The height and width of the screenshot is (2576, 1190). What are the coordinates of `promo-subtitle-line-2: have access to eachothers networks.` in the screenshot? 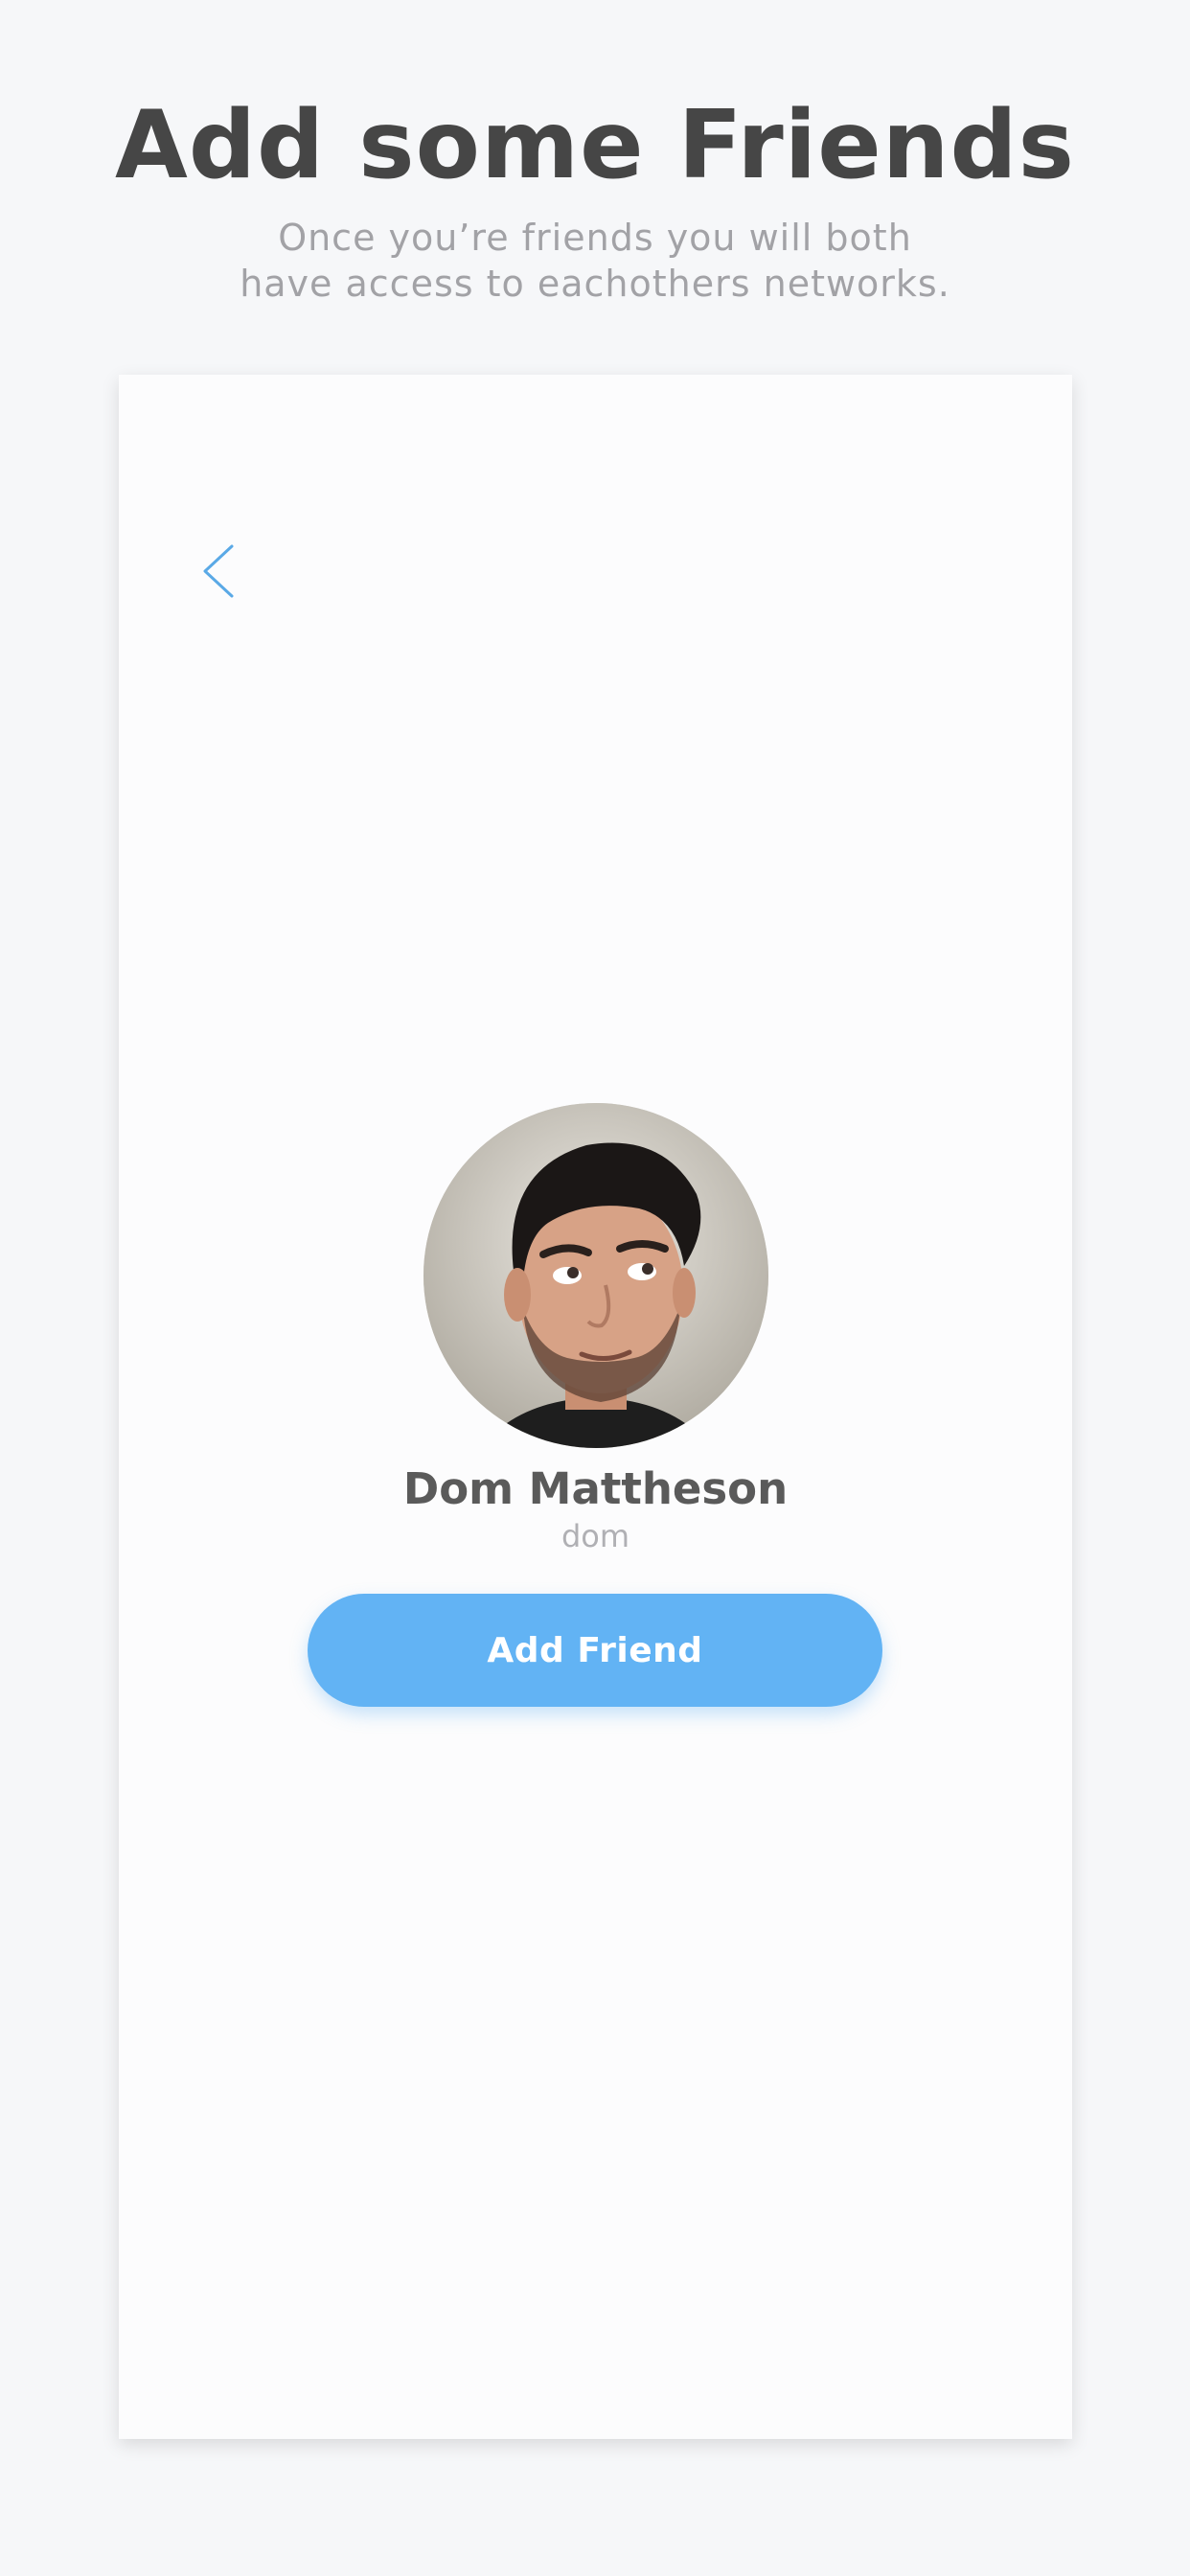 It's located at (595, 284).